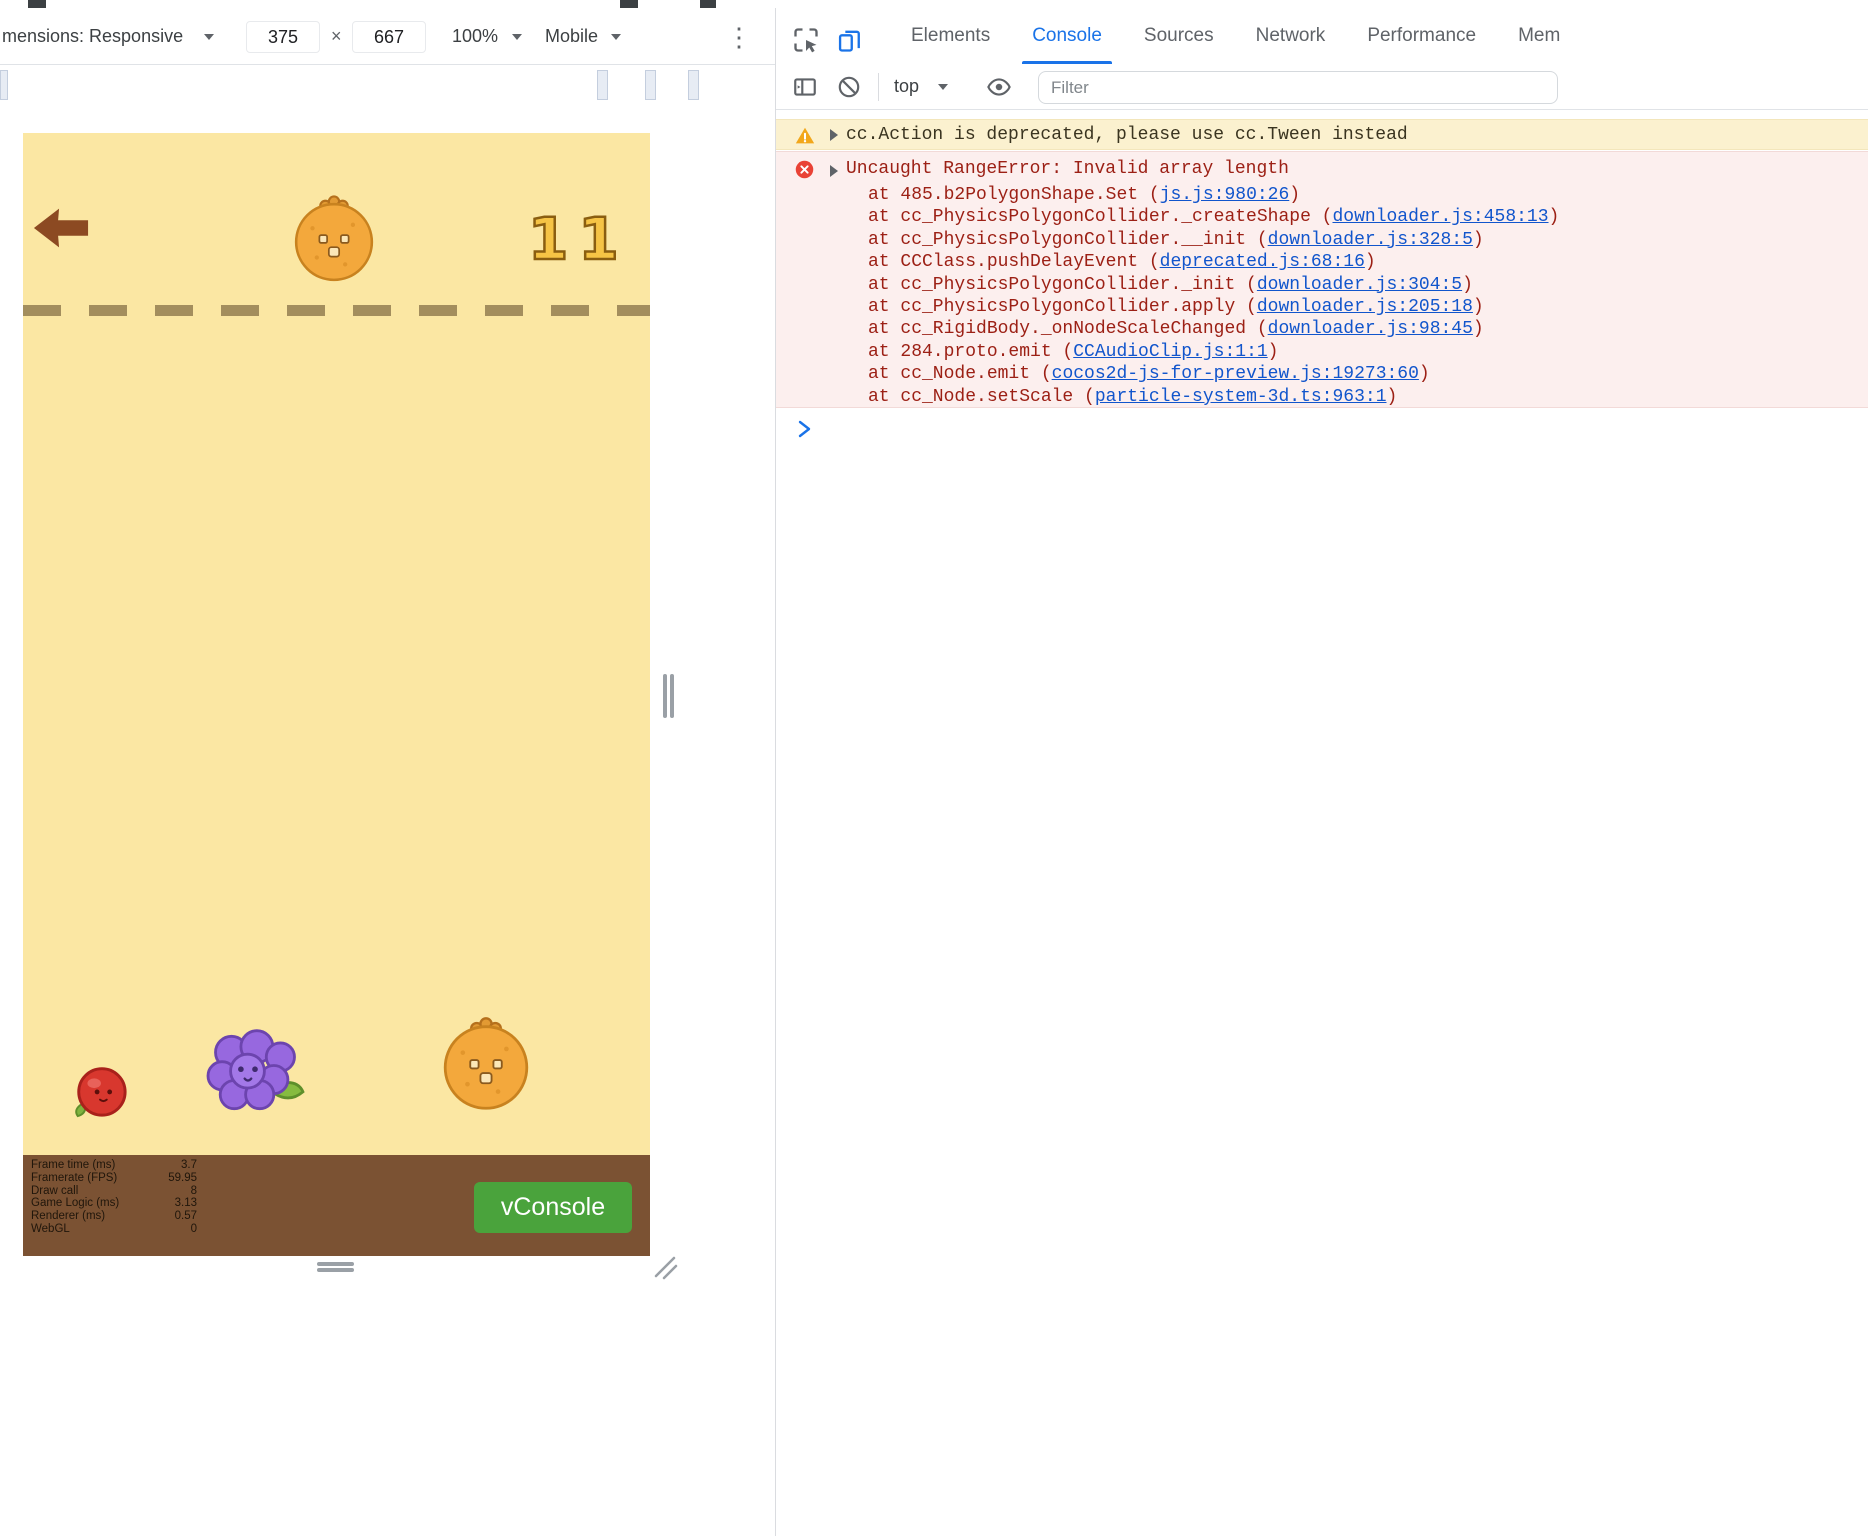  Describe the element at coordinates (849, 89) in the screenshot. I see `clear-console-icon` at that location.